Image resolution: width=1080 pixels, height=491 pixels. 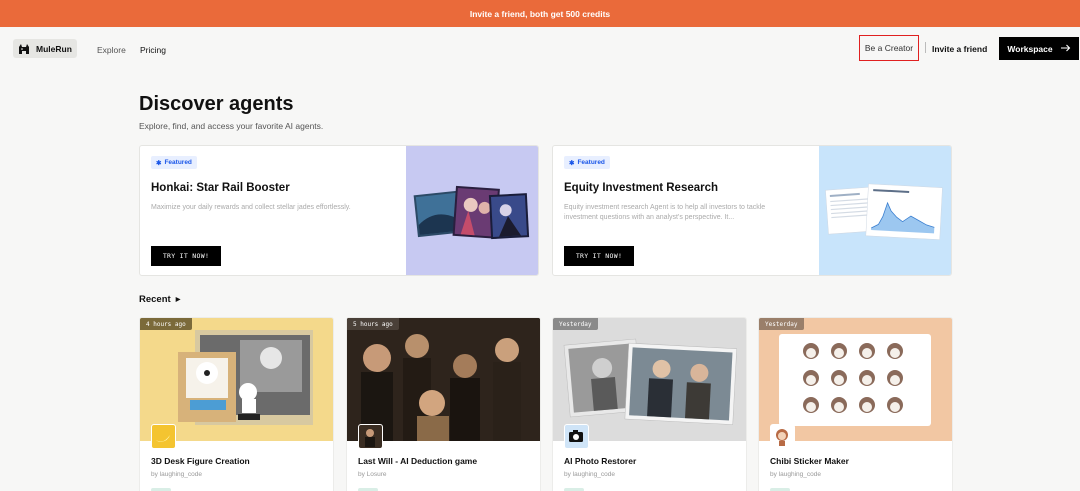 I want to click on recent-heading-label: Recent, so click(x=155, y=299).